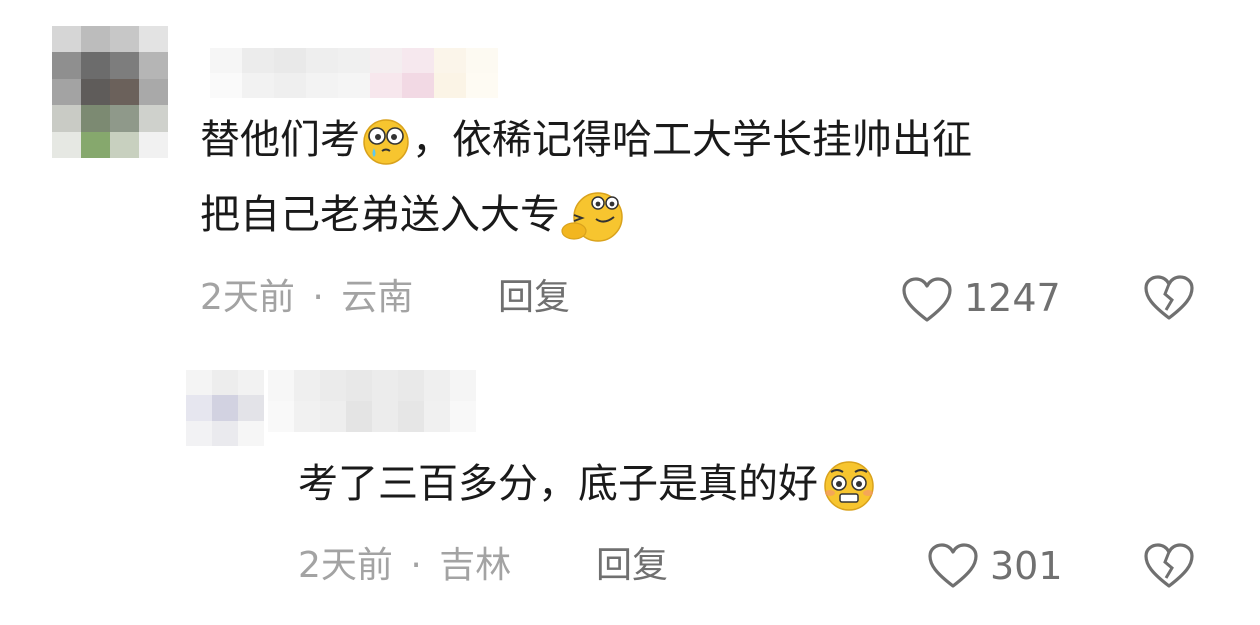  I want to click on like-button: 301, so click(1001, 564).